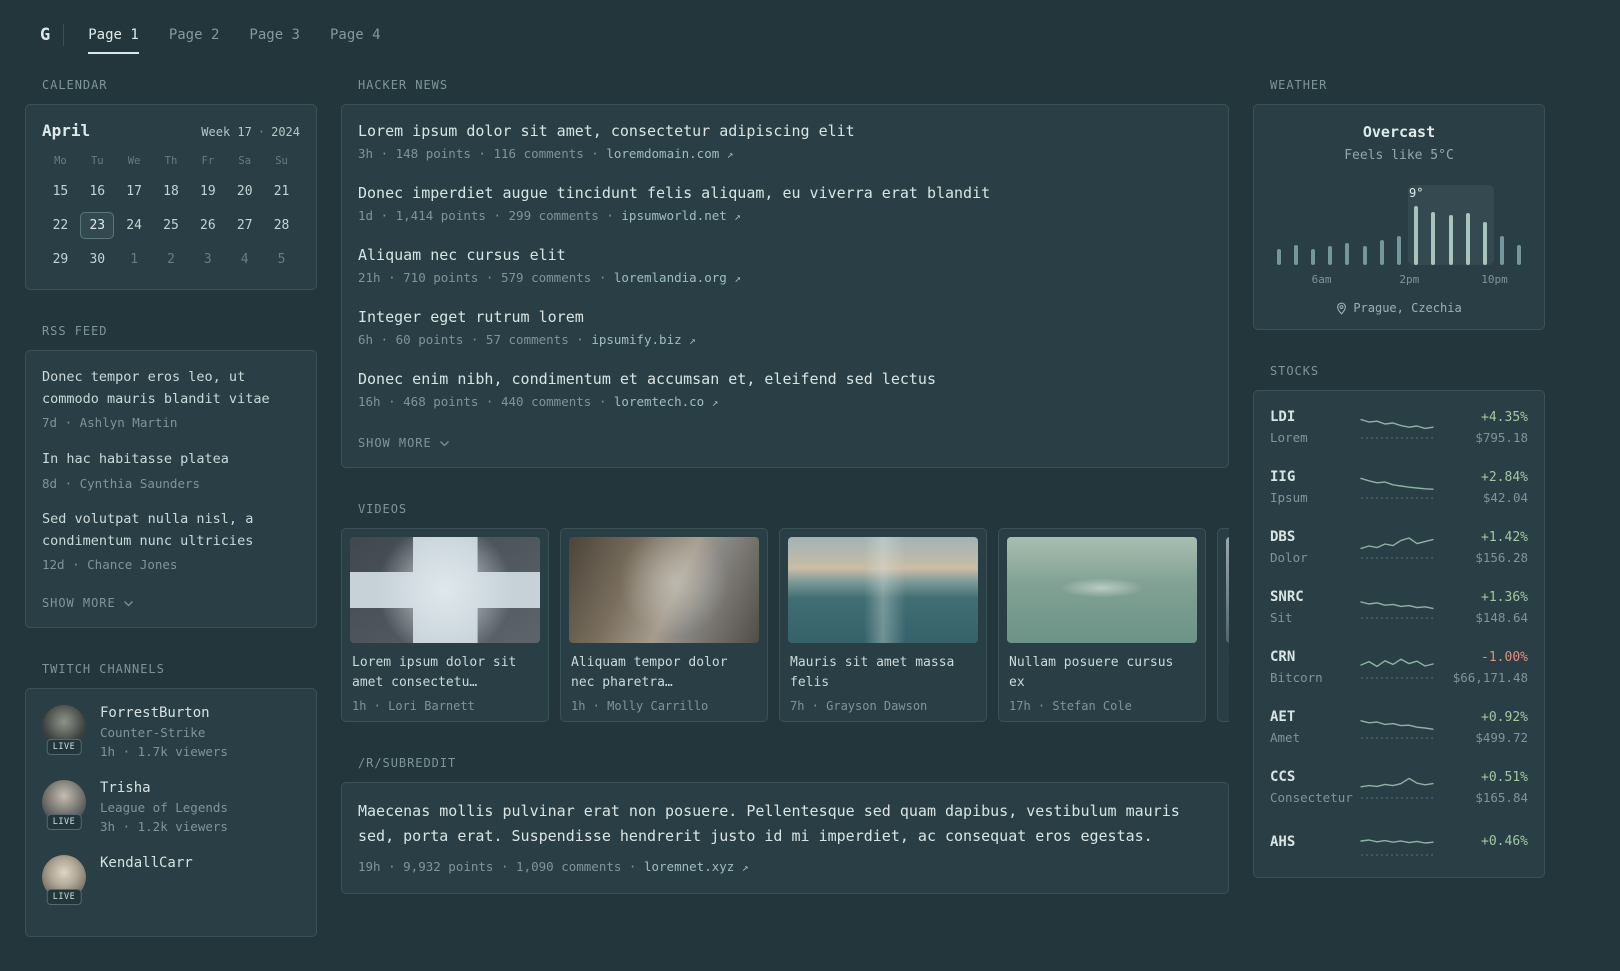 This screenshot has width=1620, height=971. I want to click on stock-row: AHS +0.46%, so click(1399, 844).